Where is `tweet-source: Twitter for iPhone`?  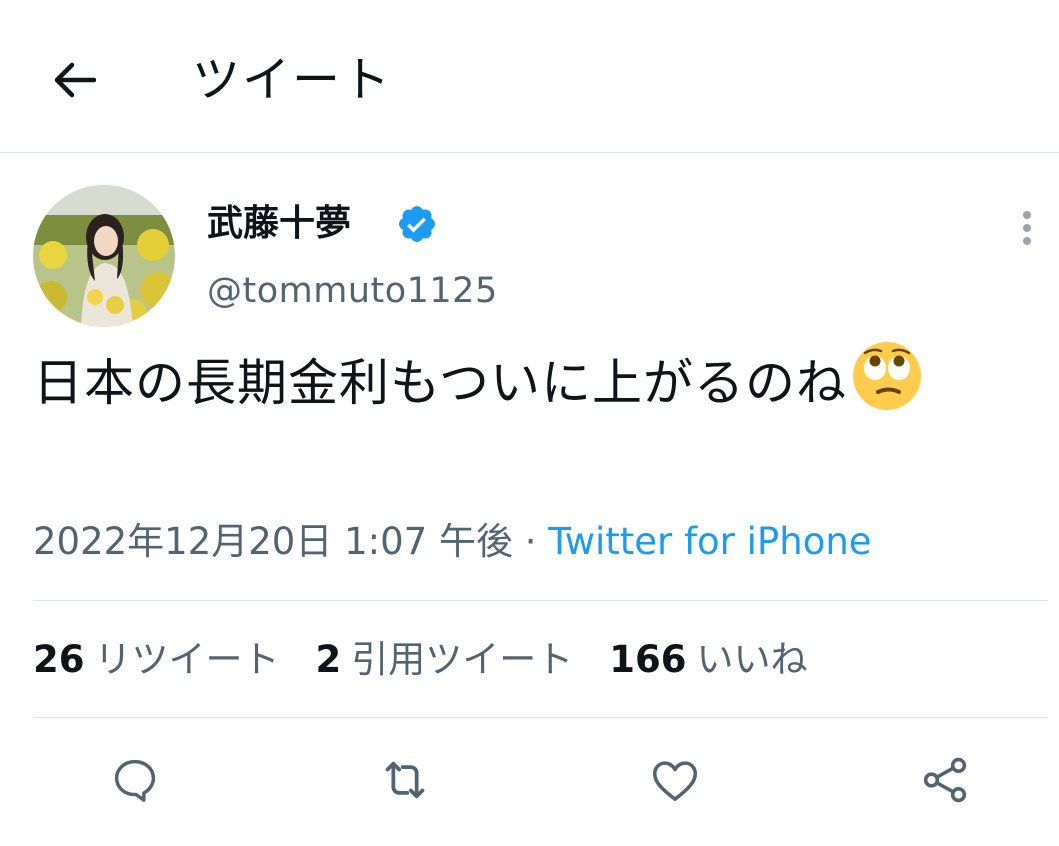
tweet-source: Twitter for iPhone is located at coordinates (709, 541).